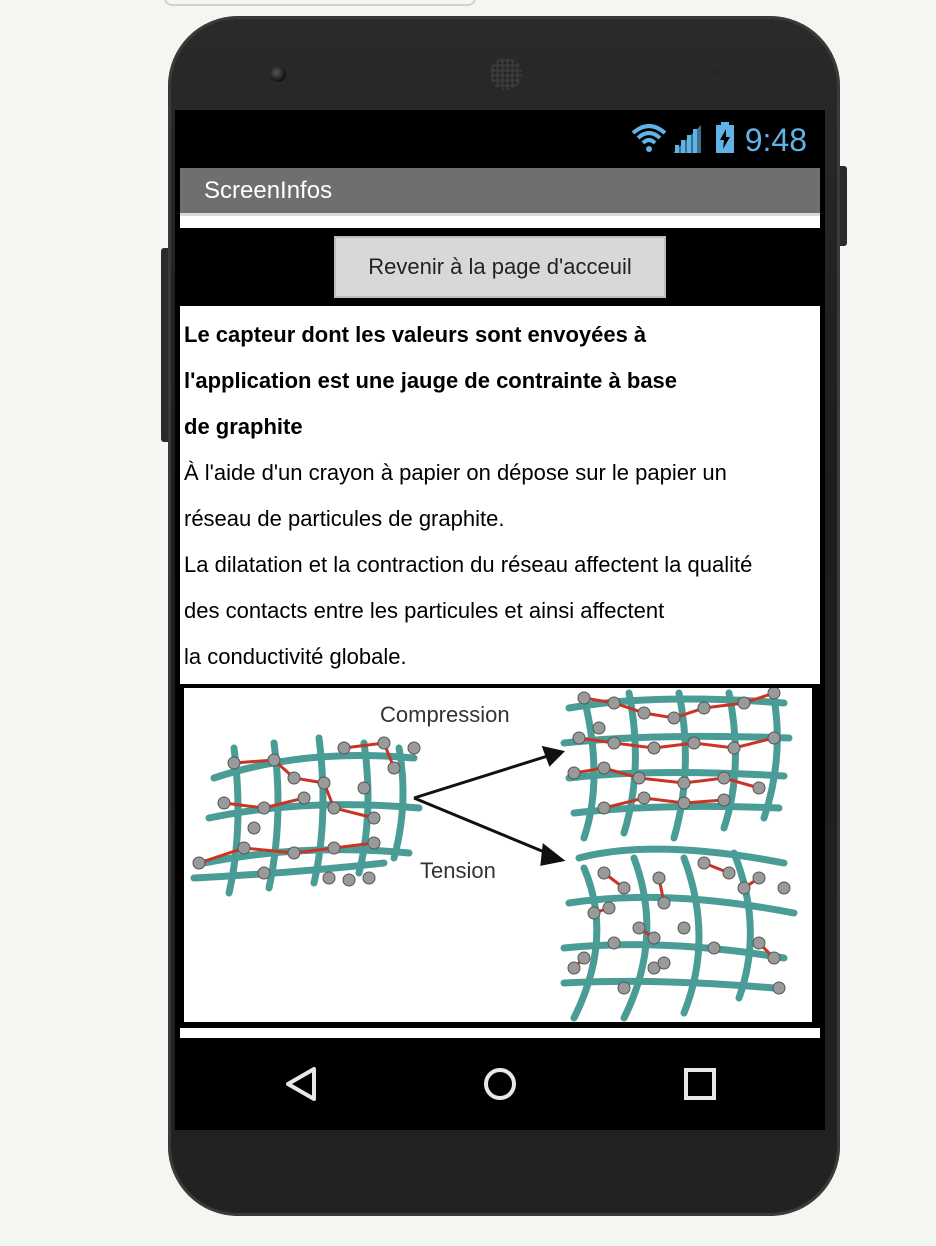 The image size is (936, 1246). What do you see at coordinates (243, 426) in the screenshot?
I see `description-heading-line: de graphite` at bounding box center [243, 426].